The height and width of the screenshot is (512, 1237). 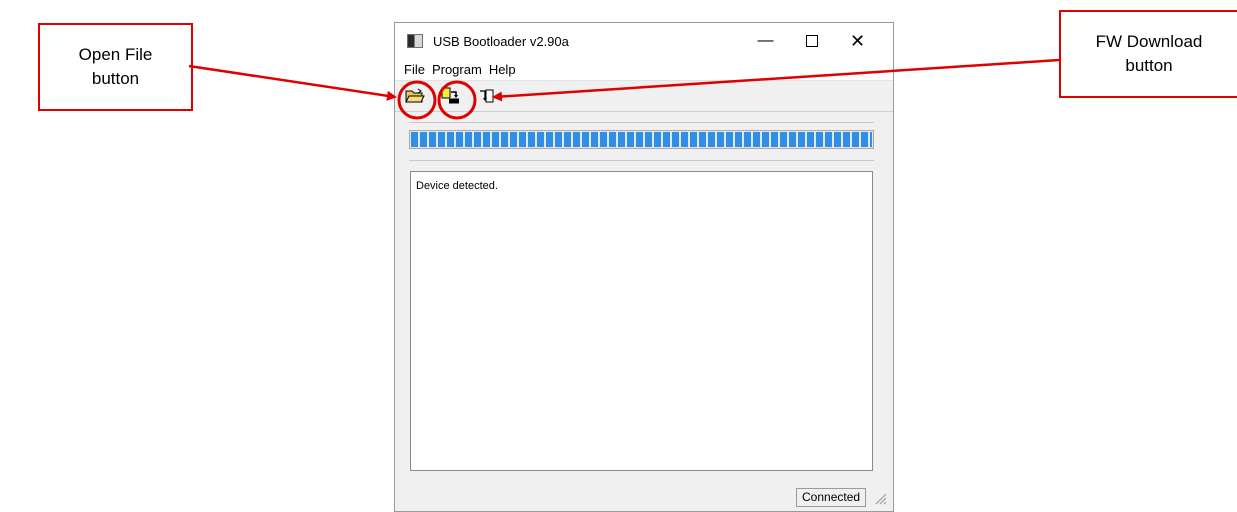 What do you see at coordinates (831, 497) in the screenshot?
I see `connection-status: Connected` at bounding box center [831, 497].